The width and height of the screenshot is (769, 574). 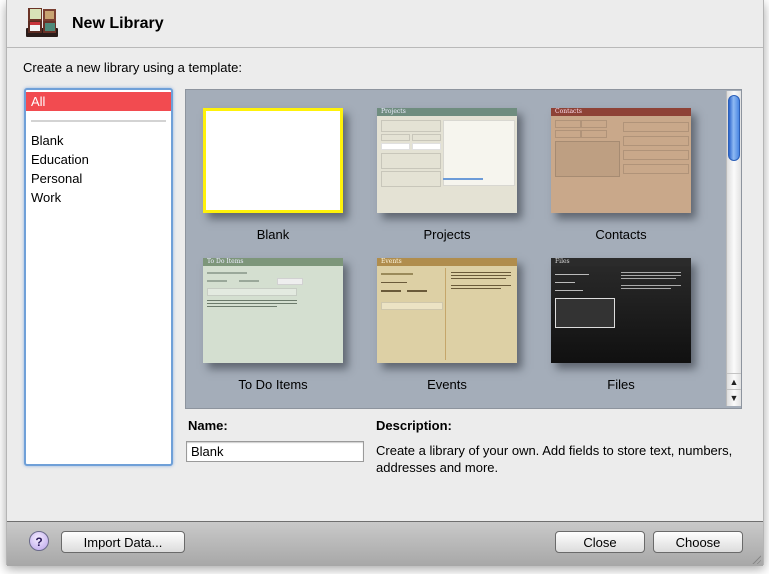 What do you see at coordinates (273, 160) in the screenshot?
I see `template-thumbnail-blank` at bounding box center [273, 160].